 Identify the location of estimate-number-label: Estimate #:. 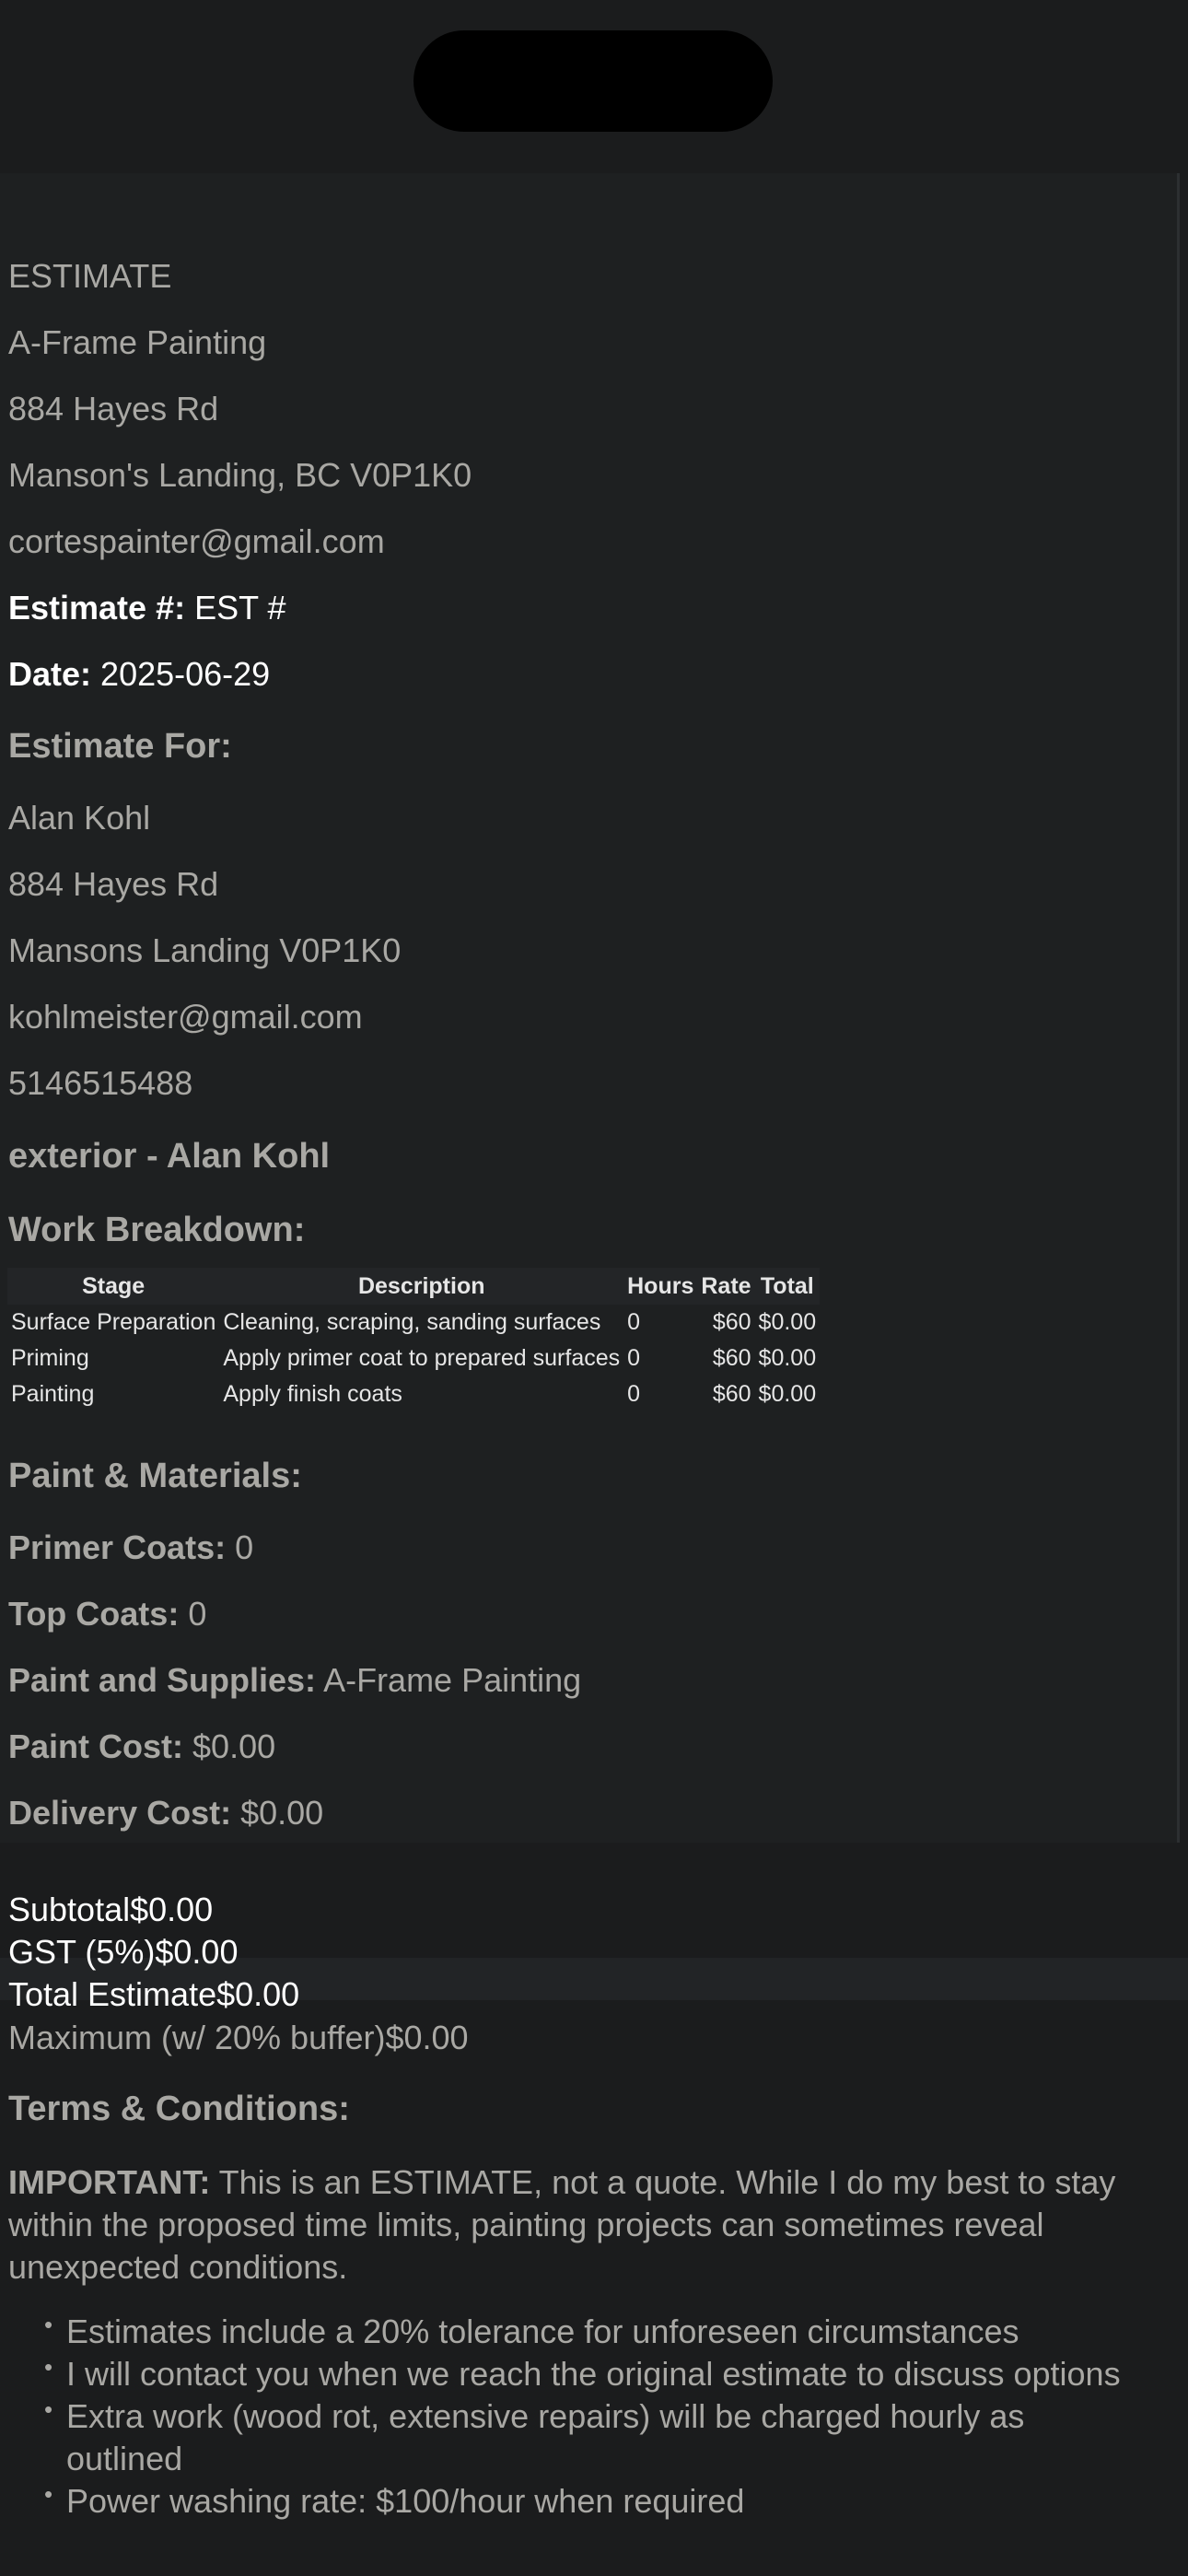
(97, 607).